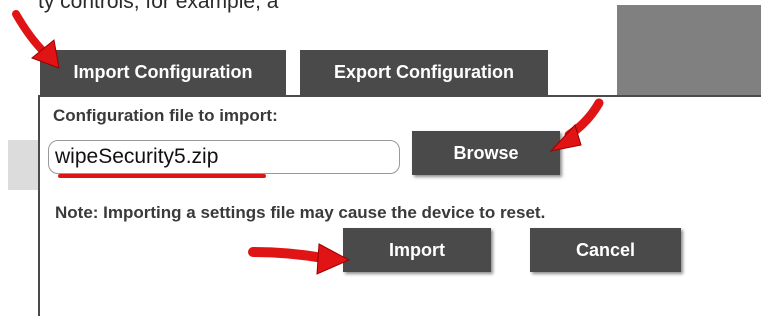 The width and height of the screenshot is (761, 316). Describe the element at coordinates (165, 115) in the screenshot. I see `file-to-import-label: Configuration file to import:` at that location.